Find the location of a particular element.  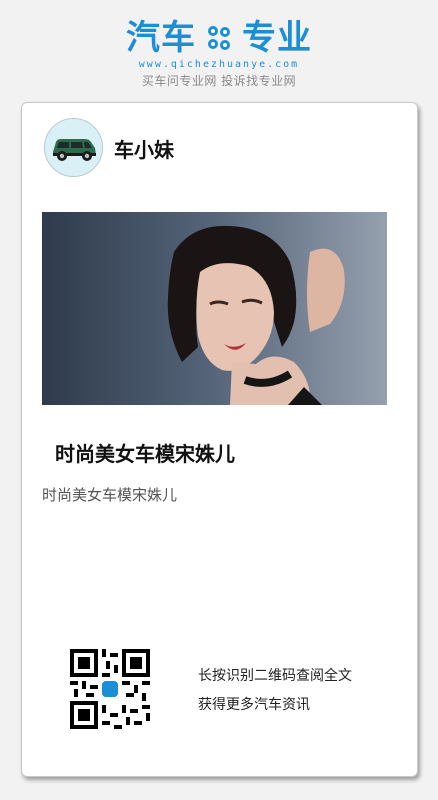

logo-text-right: 专业 is located at coordinates (277, 38).